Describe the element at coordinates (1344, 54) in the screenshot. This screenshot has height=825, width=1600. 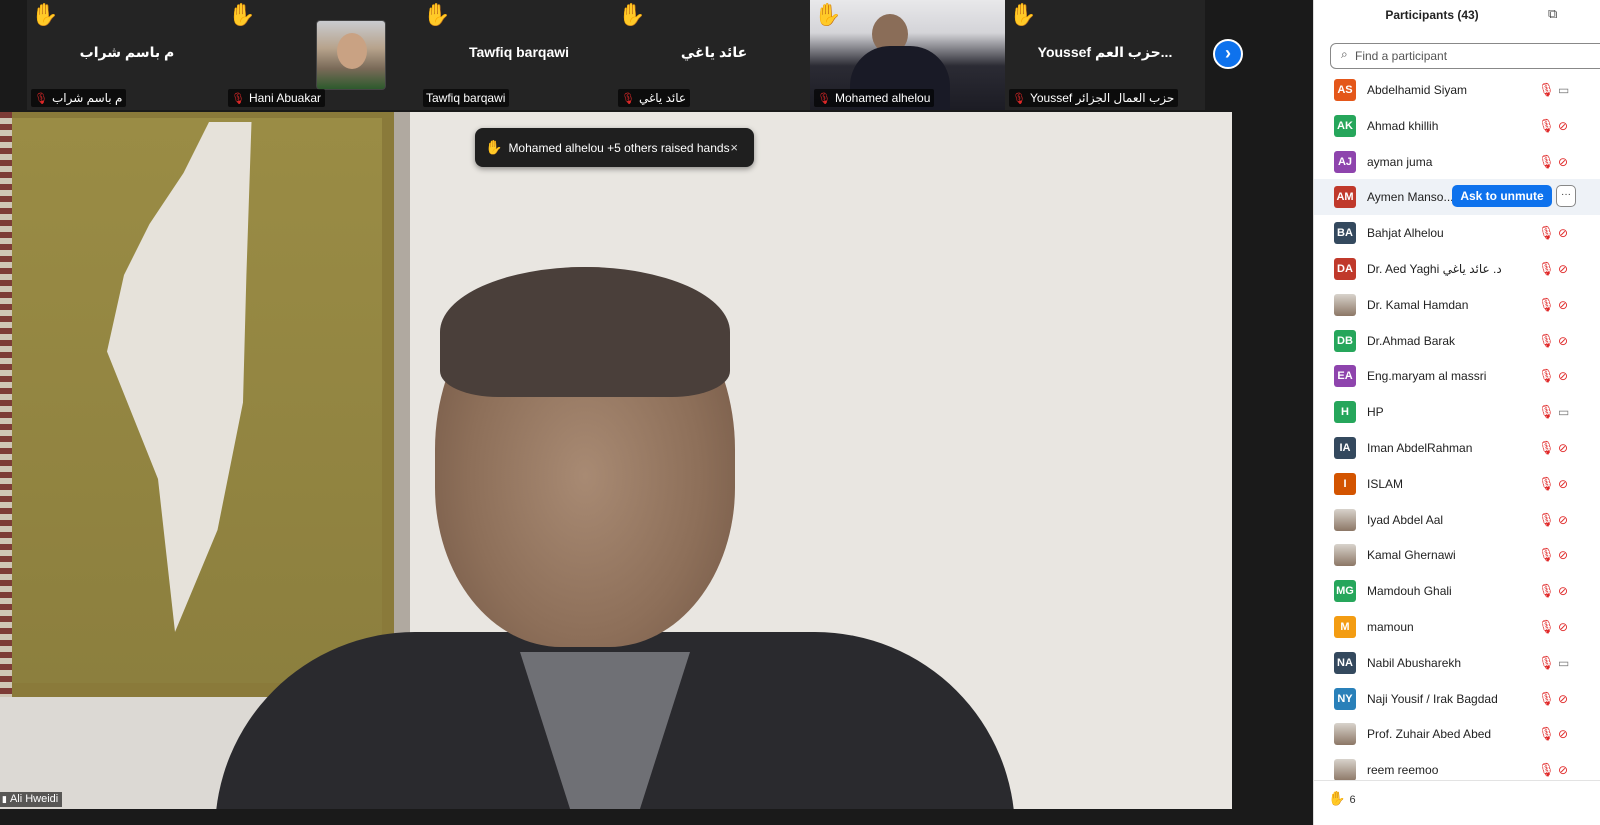
I see `search-icon: ⌕` at that location.